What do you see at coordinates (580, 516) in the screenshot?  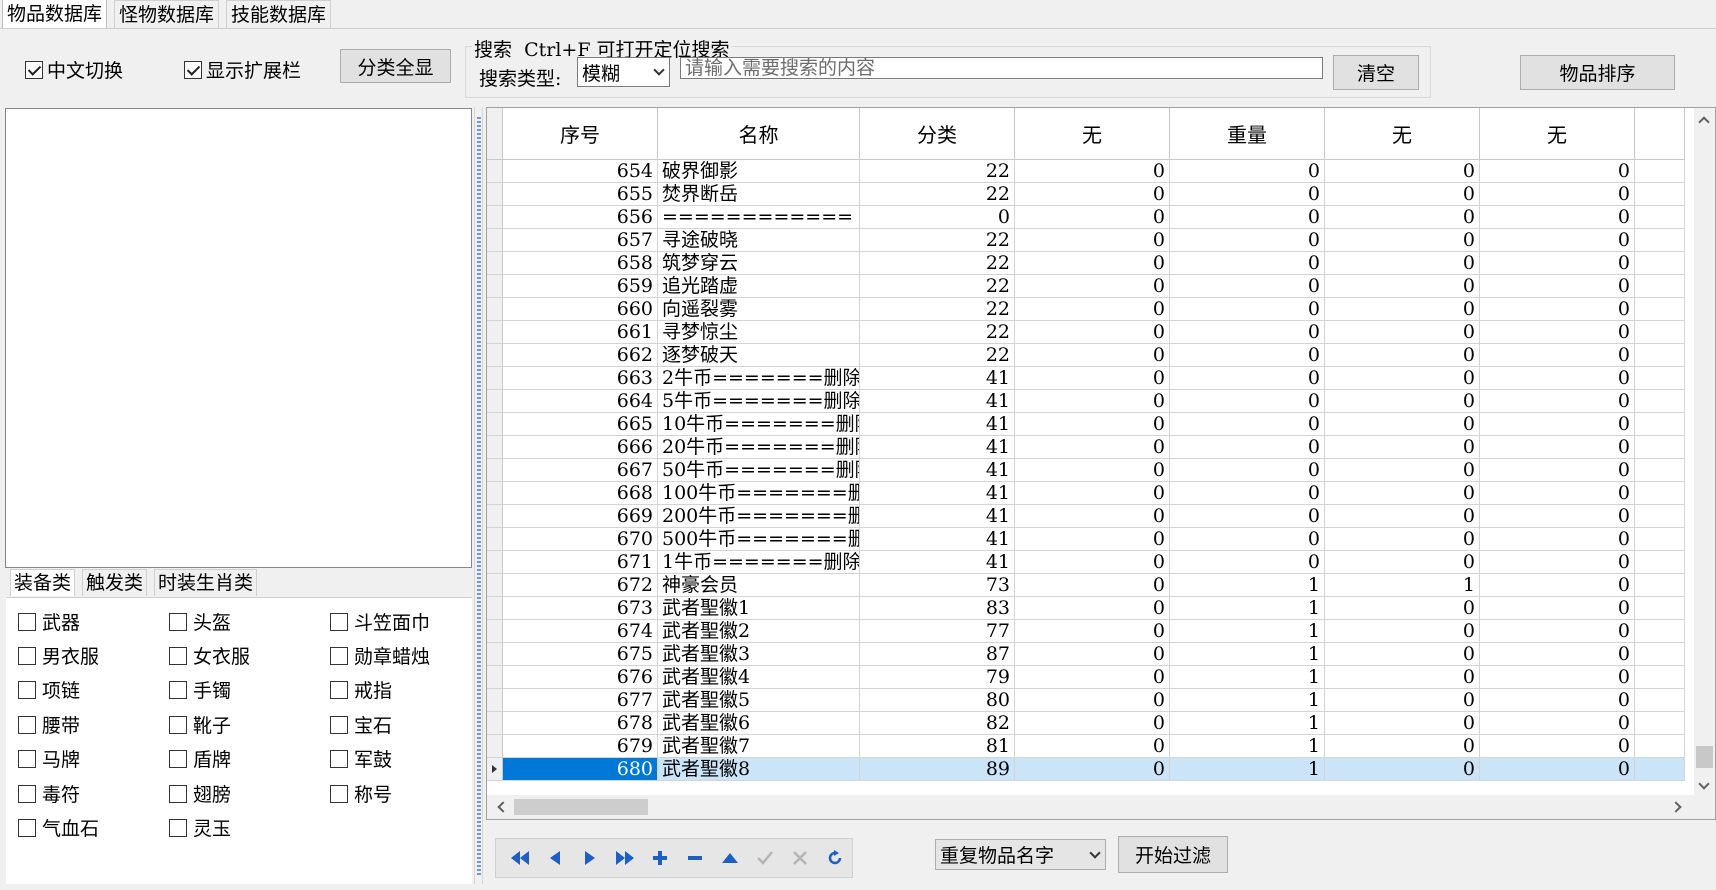 I see `table-cell: 669` at bounding box center [580, 516].